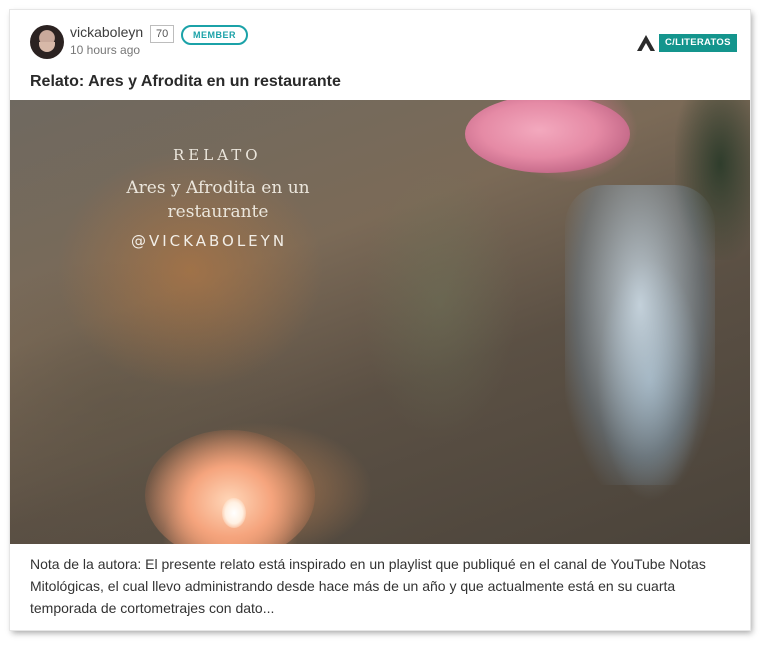 Image resolution: width=768 pixels, height=648 pixels. What do you see at coordinates (47, 42) in the screenshot?
I see `avatar` at bounding box center [47, 42].